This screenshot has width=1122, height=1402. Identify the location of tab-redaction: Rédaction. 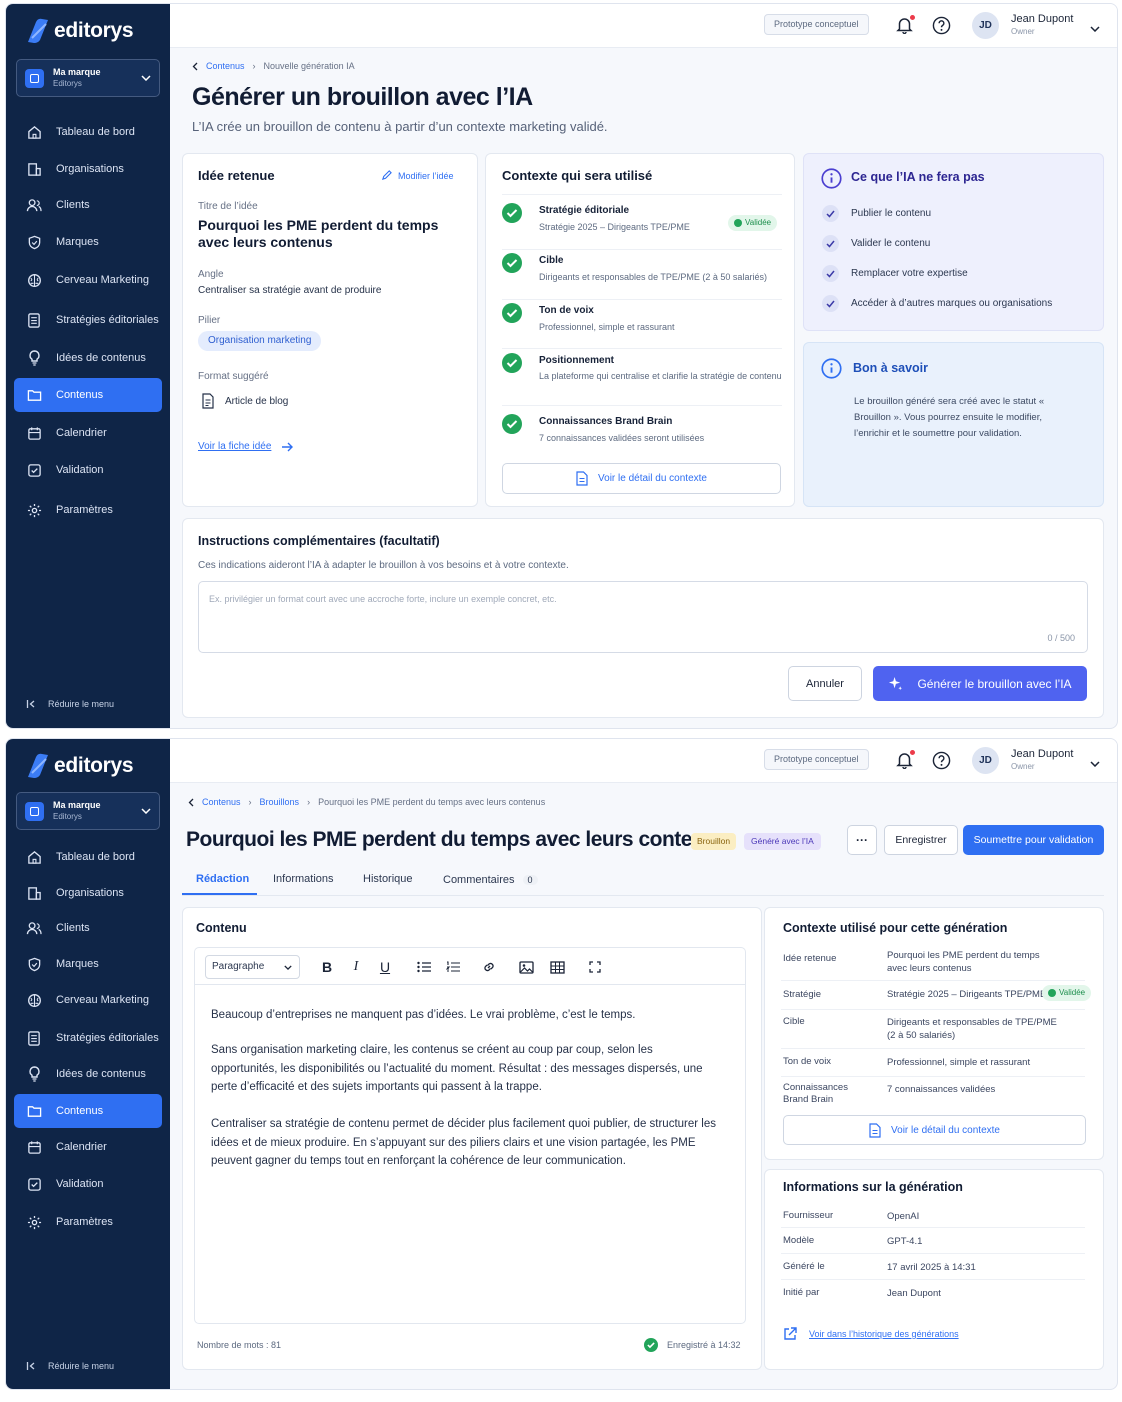
(222, 879).